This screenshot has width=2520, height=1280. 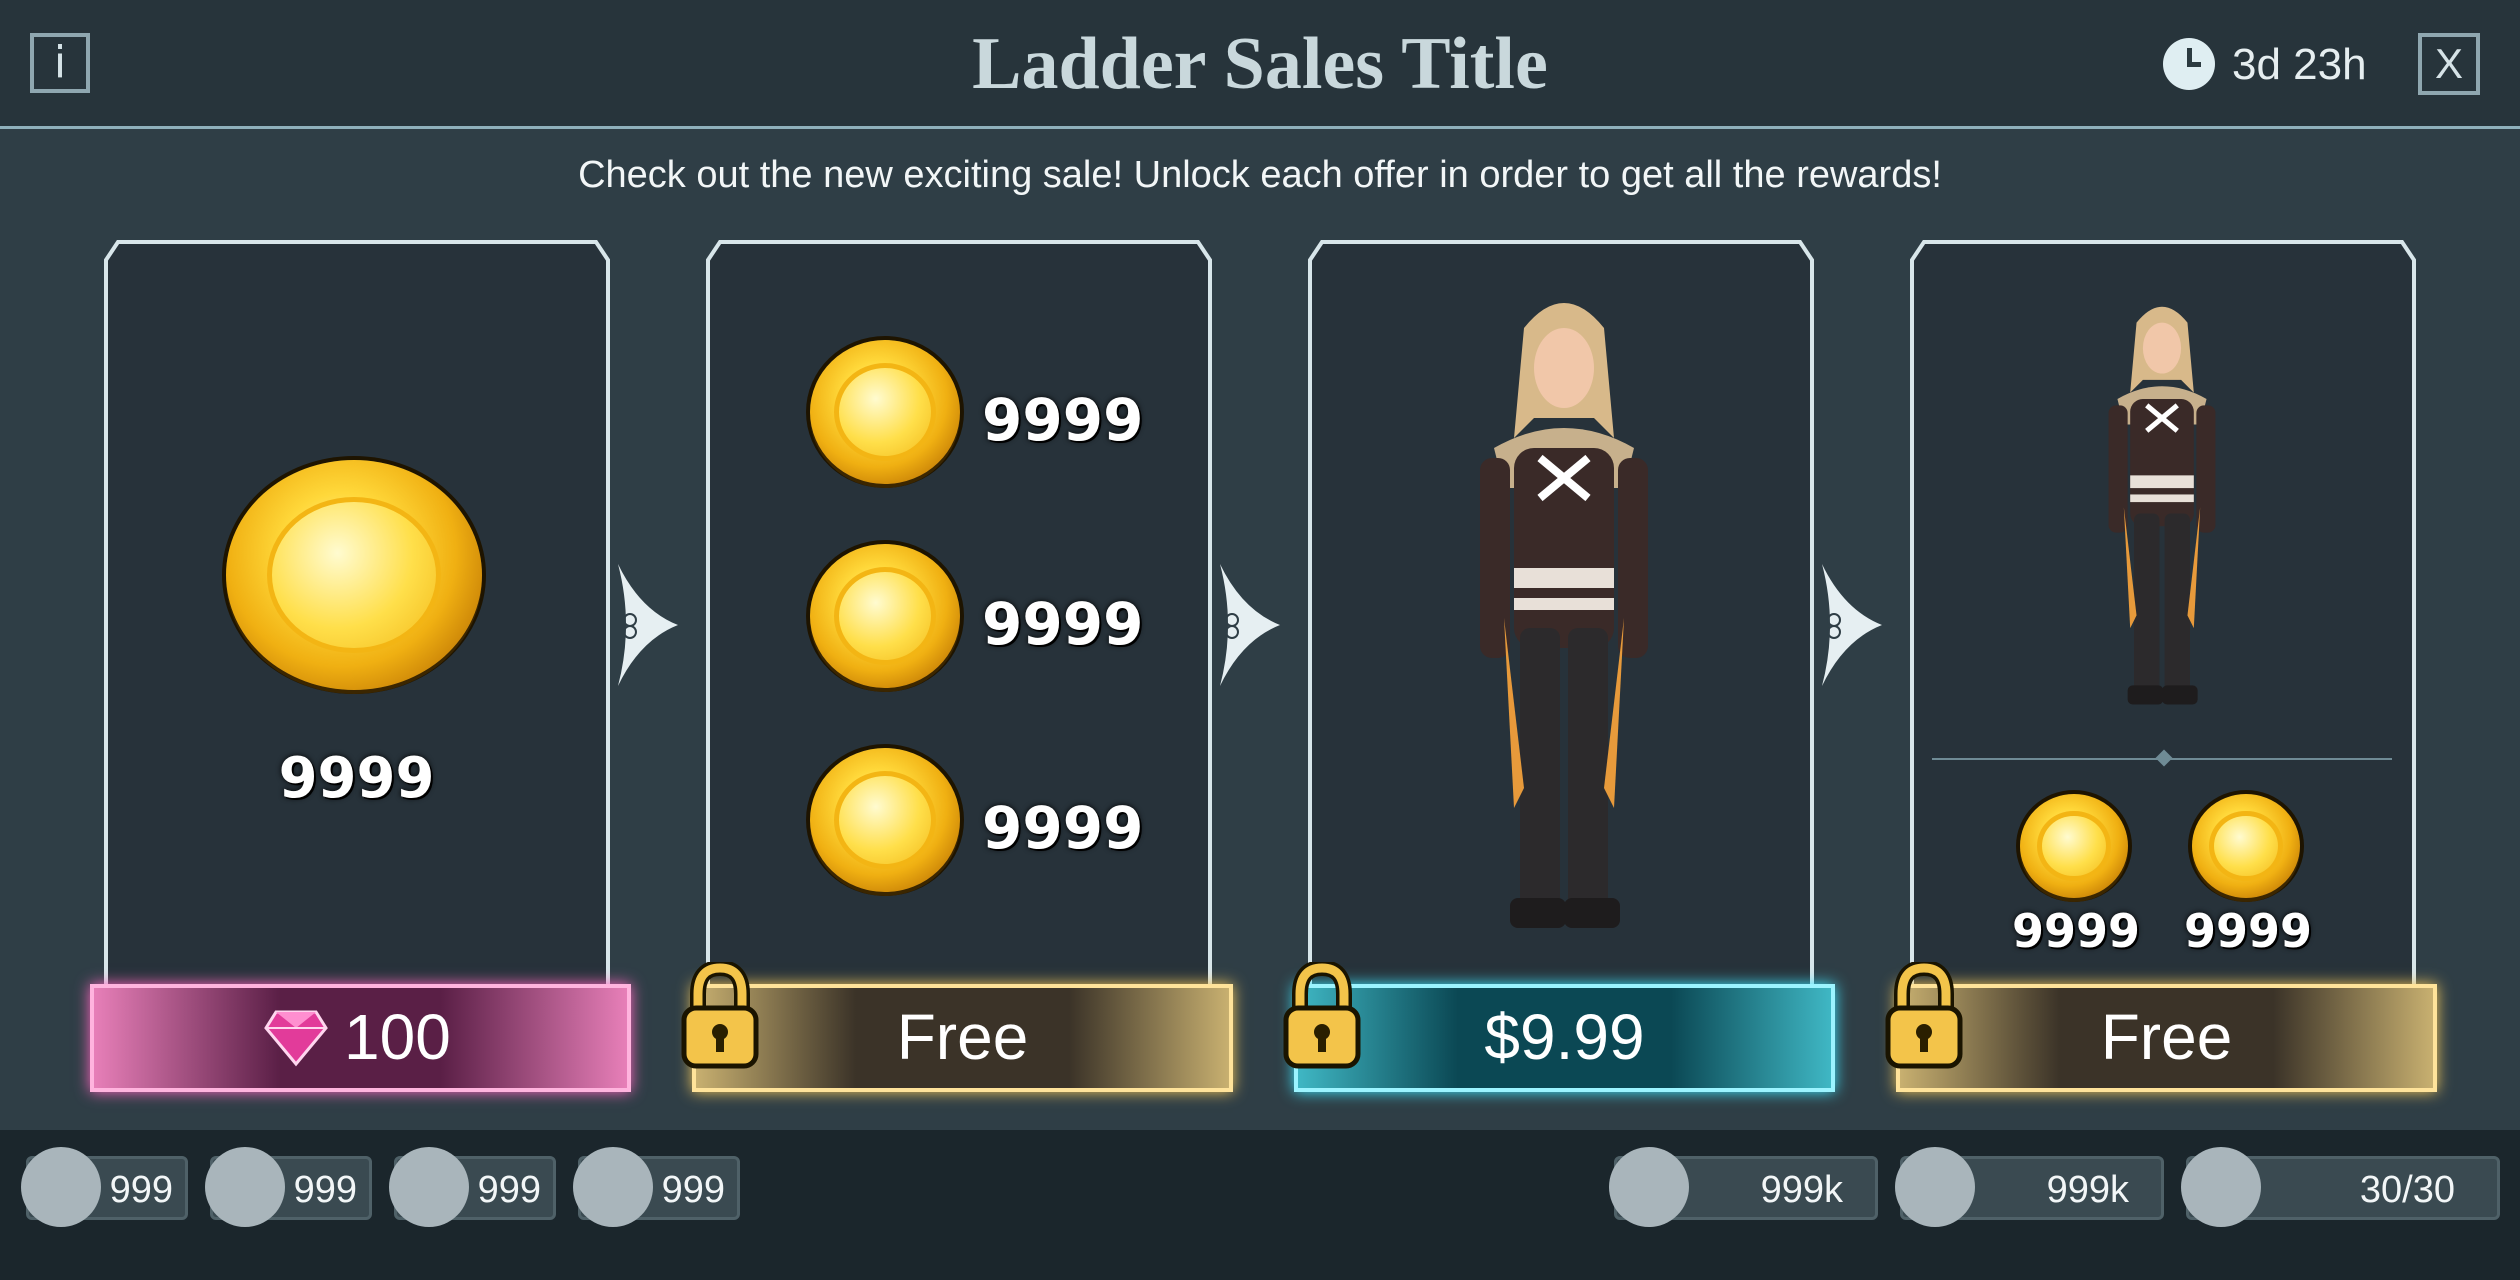 What do you see at coordinates (397, 1037) in the screenshot?
I see `price-label: 100` at bounding box center [397, 1037].